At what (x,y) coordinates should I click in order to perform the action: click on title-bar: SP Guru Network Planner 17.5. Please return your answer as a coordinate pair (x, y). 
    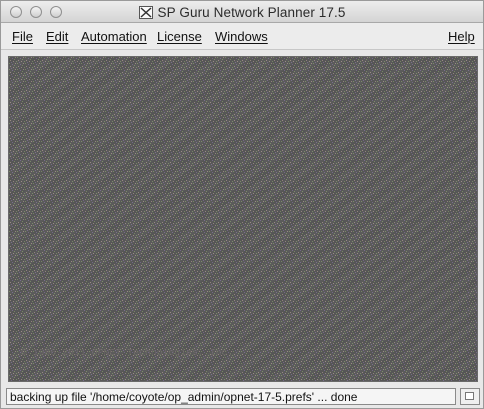
    Looking at the image, I should click on (242, 12).